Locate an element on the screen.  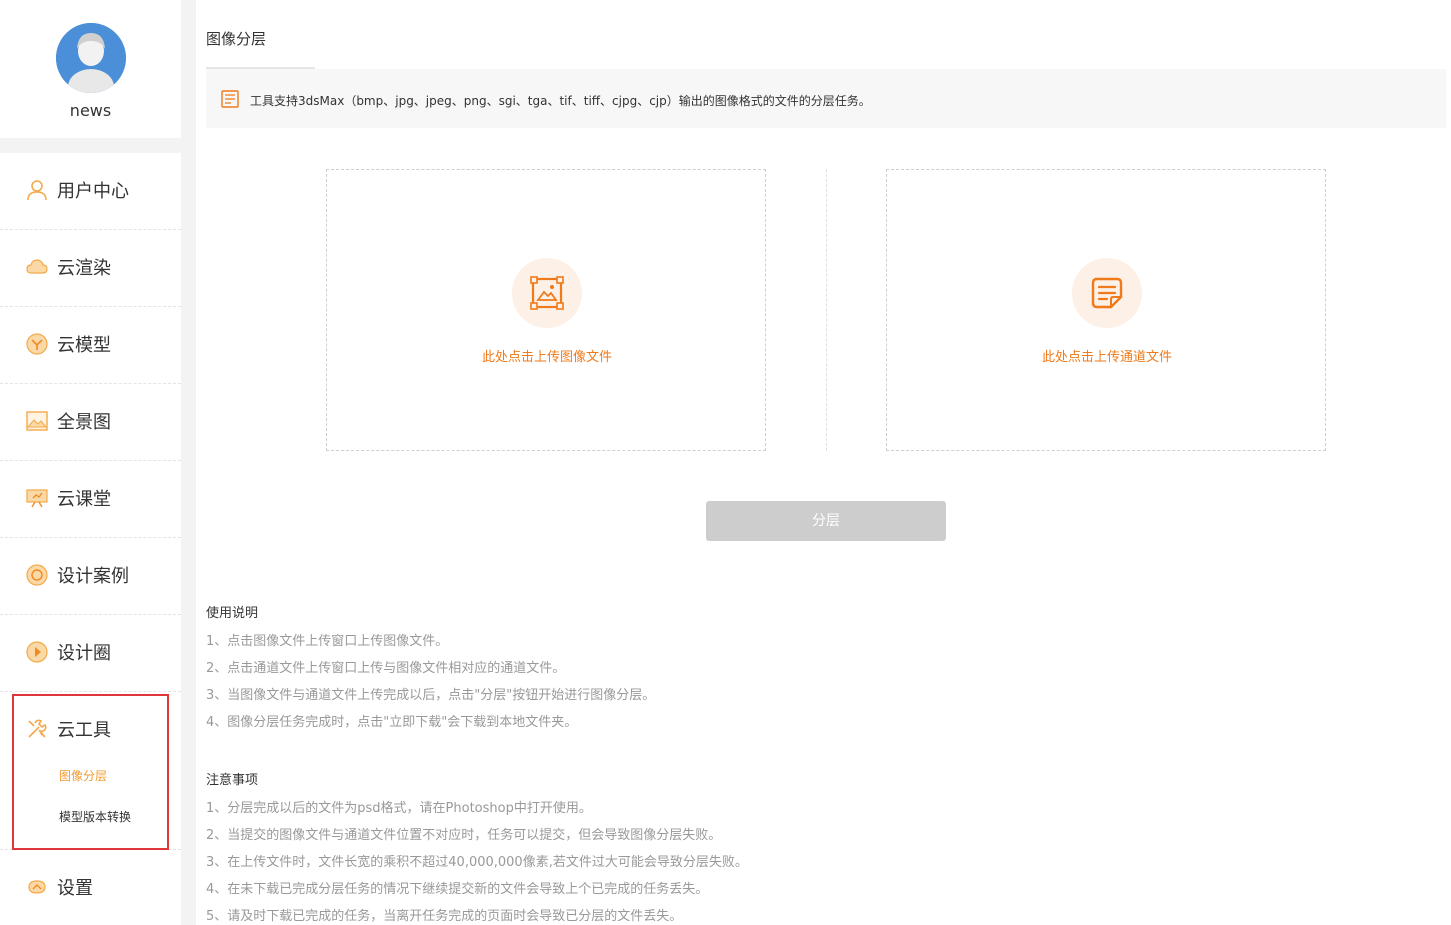
upload-channel-label: 此处点击上传通道文件 is located at coordinates (1106, 357).